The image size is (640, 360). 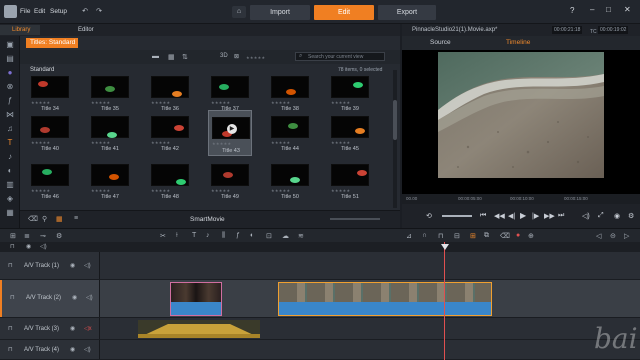 What do you see at coordinates (224, 56) in the screenshot?
I see `3d-filter-icon: 3D` at bounding box center [224, 56].